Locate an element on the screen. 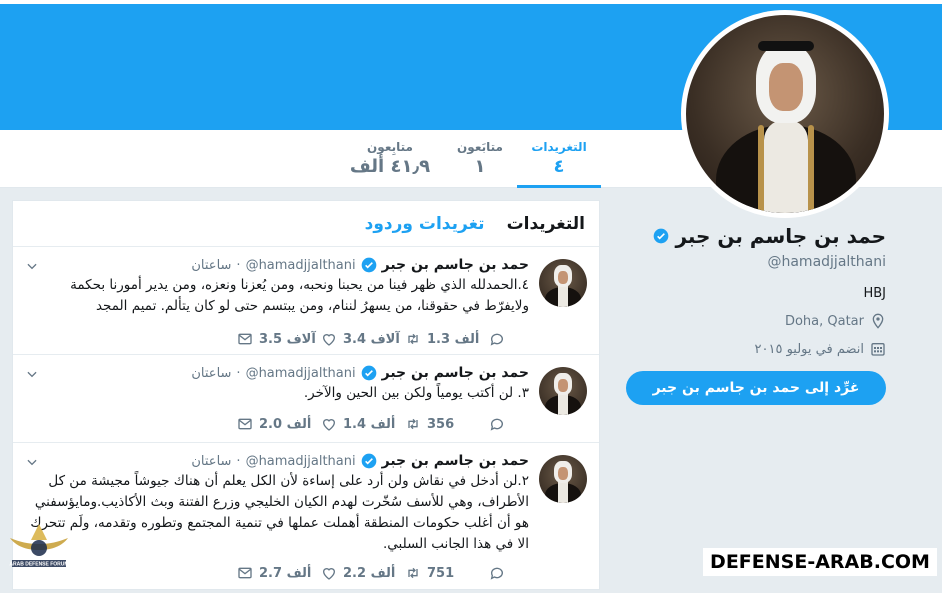 Image resolution: width=942 pixels, height=593 pixels. tweet-text: ٣. لن أكتب يومياً ولكن بين الحين والآخر. is located at coordinates (416, 393).